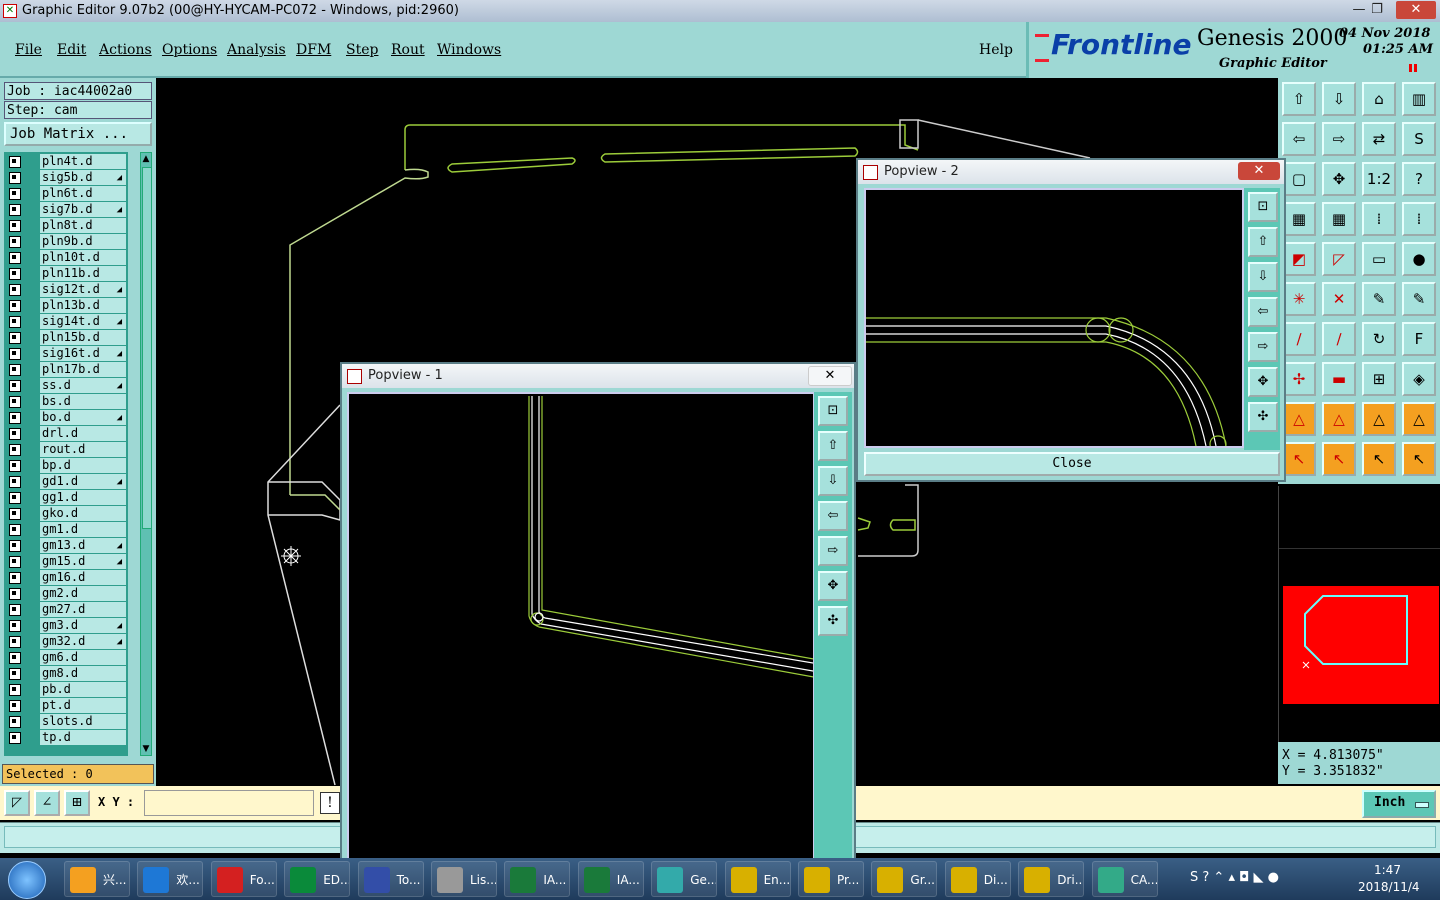  Describe the element at coordinates (83, 289) in the screenshot. I see `layer-name: sig12t.d ◢` at that location.